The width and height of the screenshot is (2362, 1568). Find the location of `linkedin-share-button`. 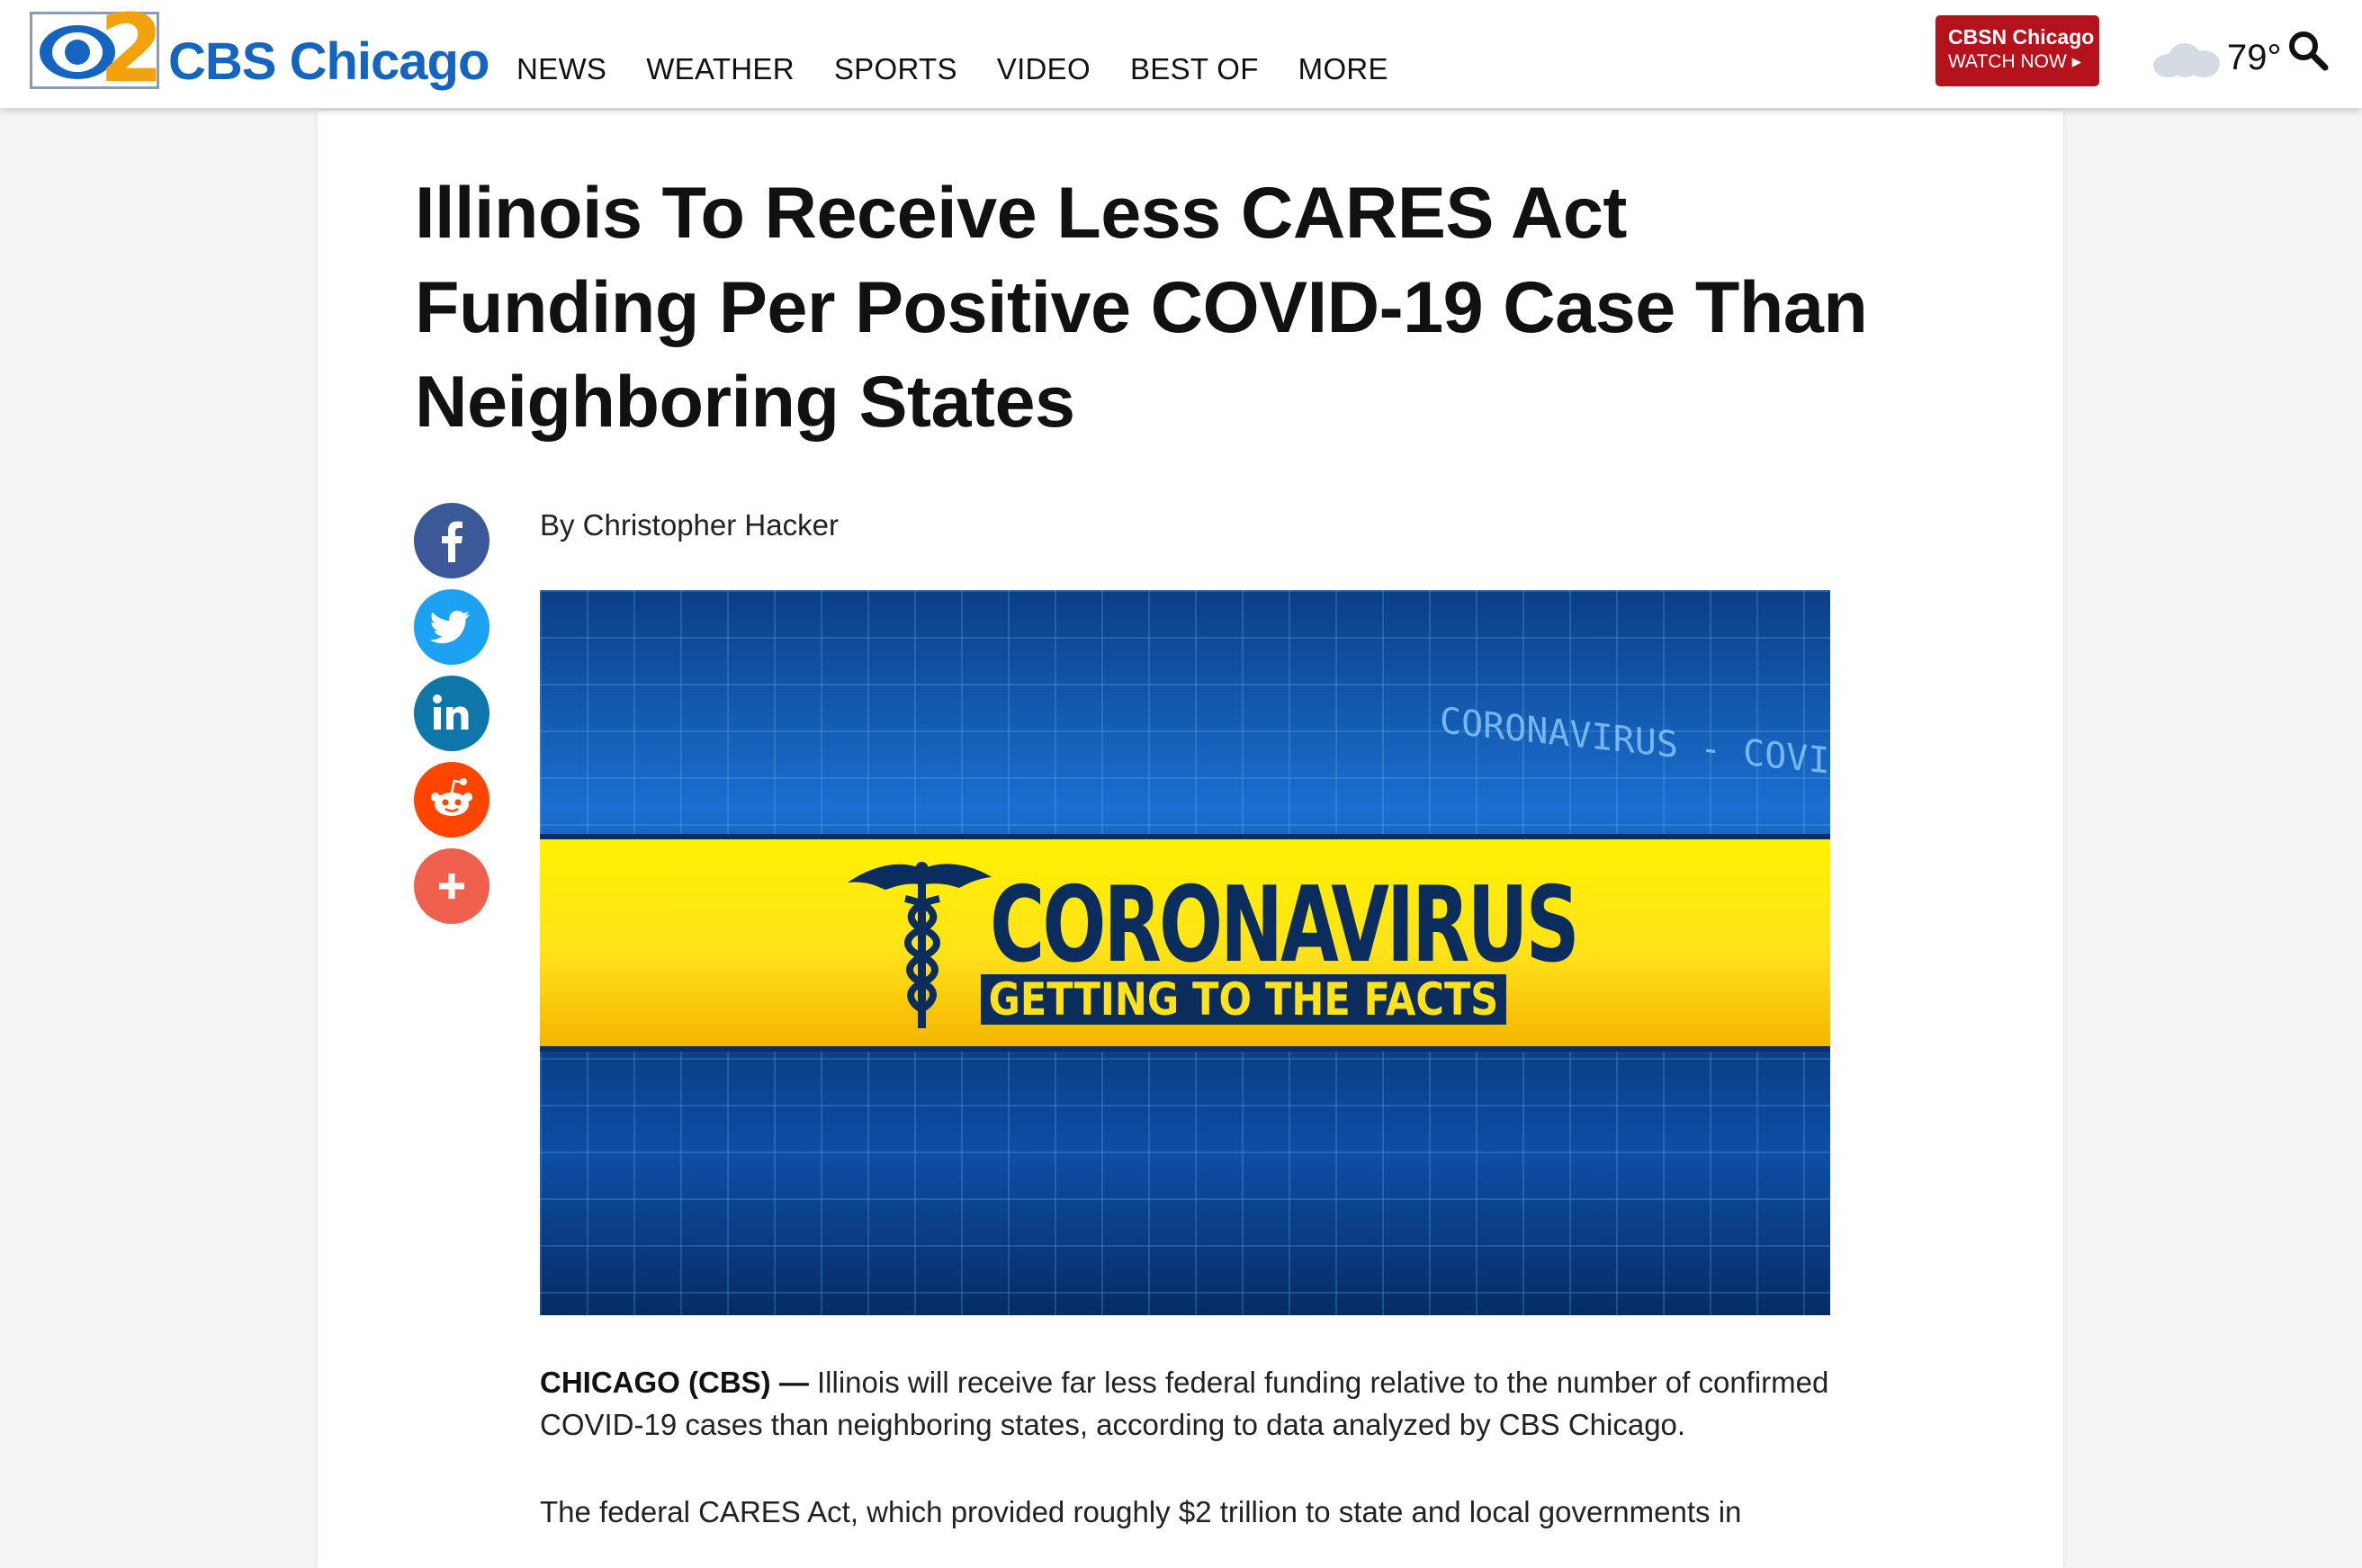

linkedin-share-button is located at coordinates (452, 713).